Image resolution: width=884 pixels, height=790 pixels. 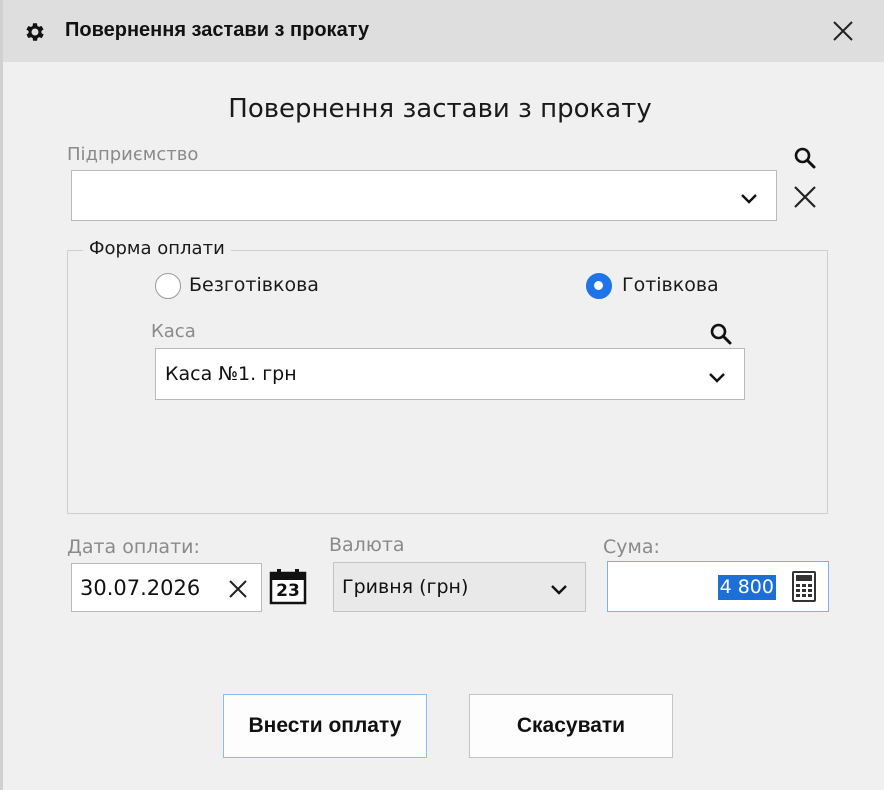 I want to click on gear-icon, so click(x=35, y=32).